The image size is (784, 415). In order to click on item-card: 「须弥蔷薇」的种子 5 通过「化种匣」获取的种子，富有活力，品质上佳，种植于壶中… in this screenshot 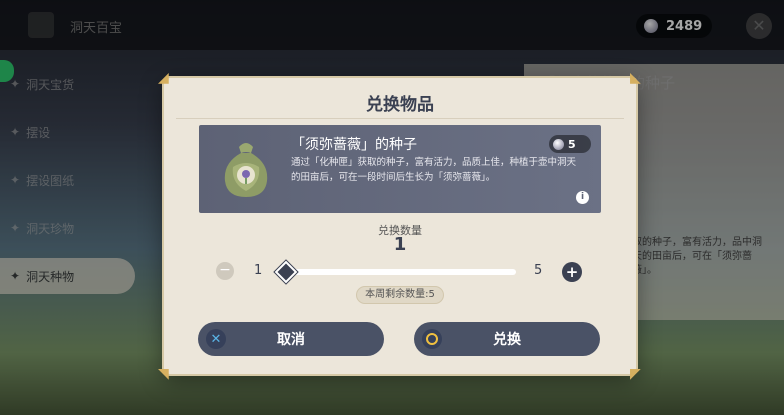, I will do `click(400, 169)`.